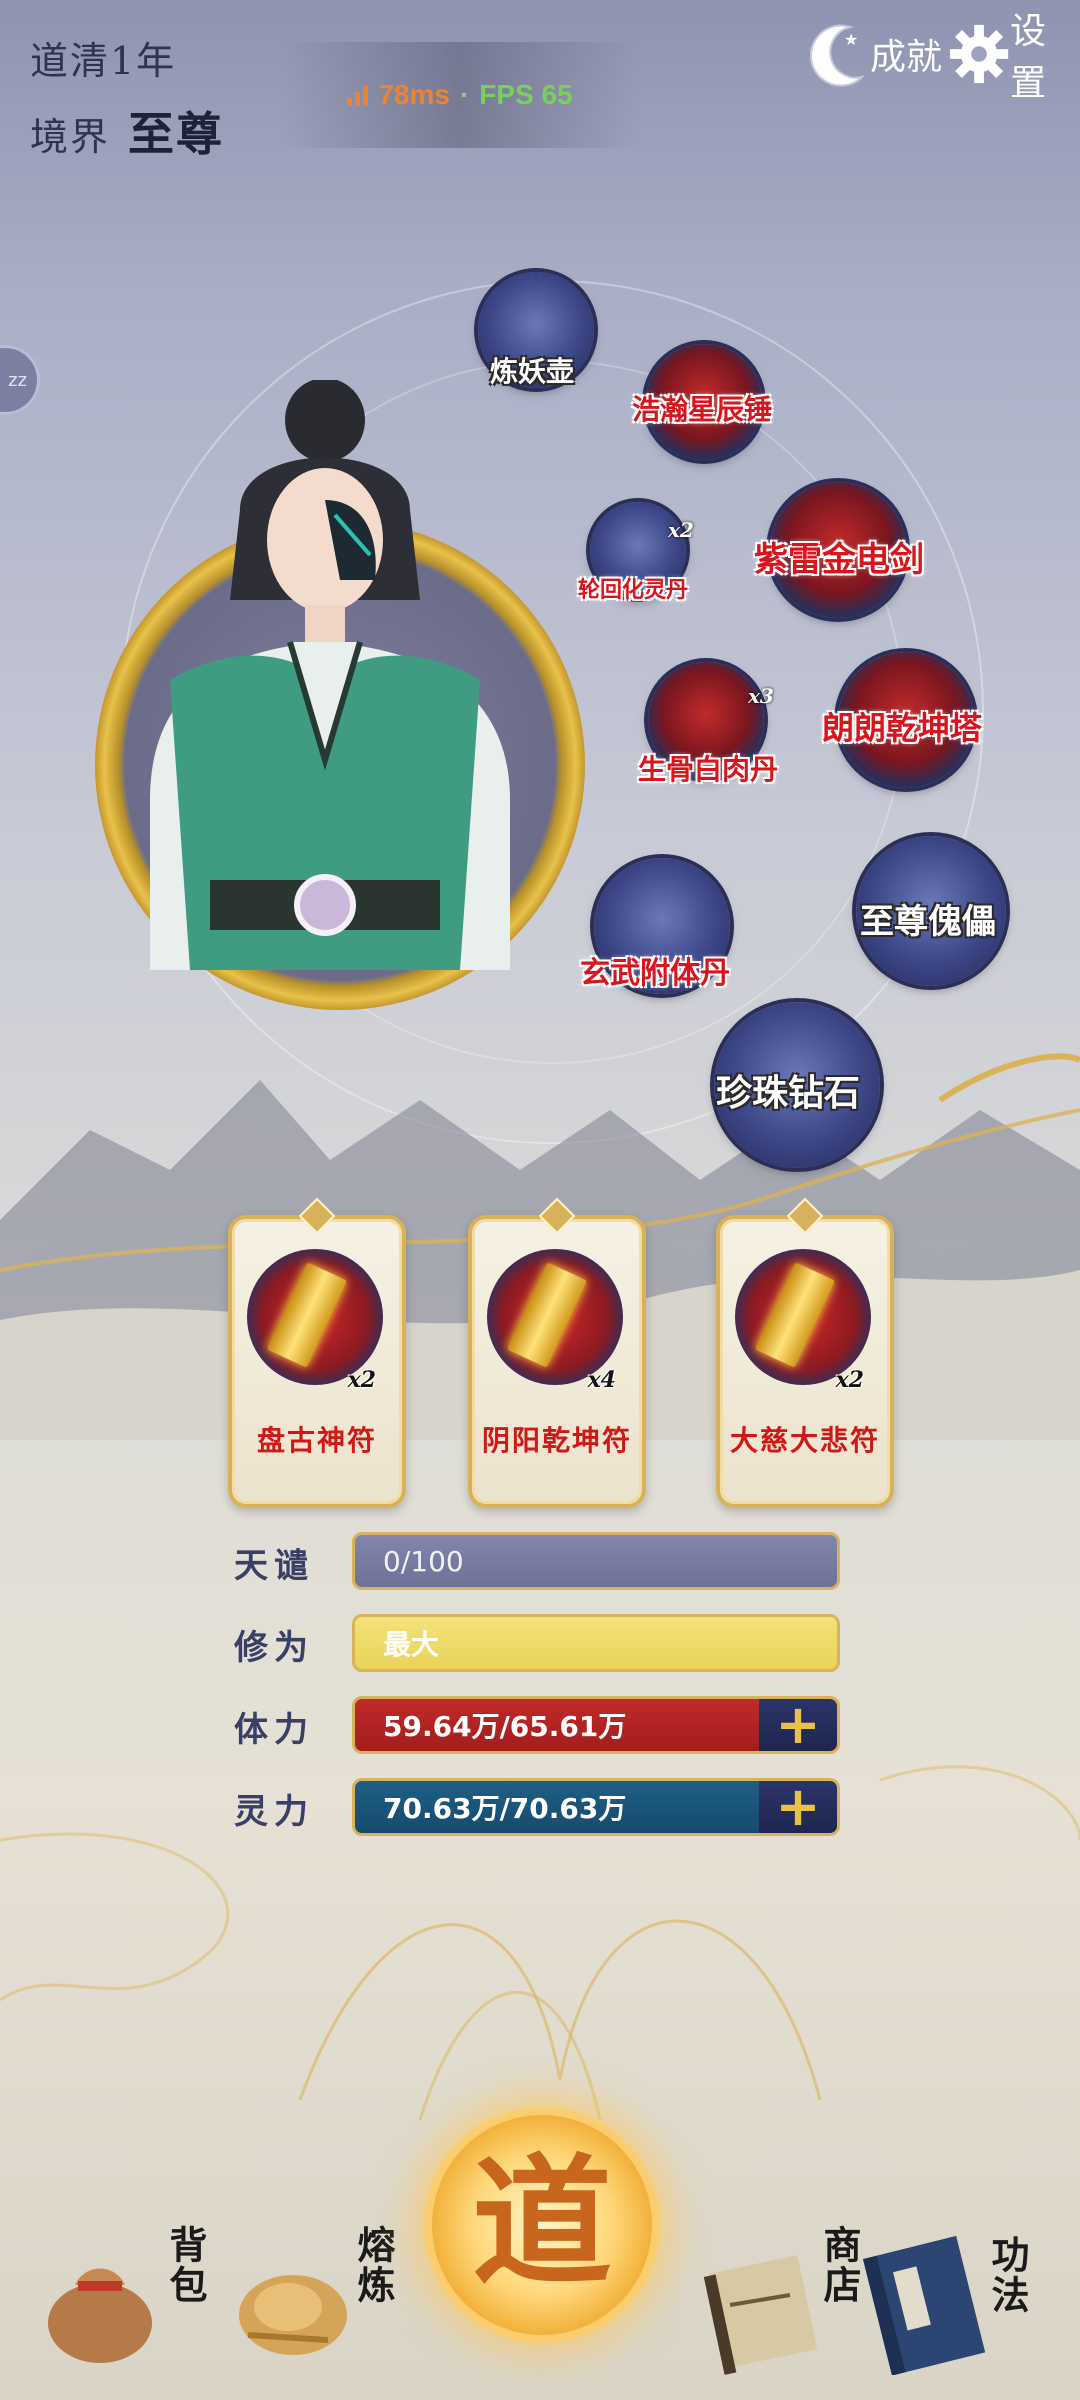  I want to click on item-label: 轮回化灵丹, so click(633, 590).